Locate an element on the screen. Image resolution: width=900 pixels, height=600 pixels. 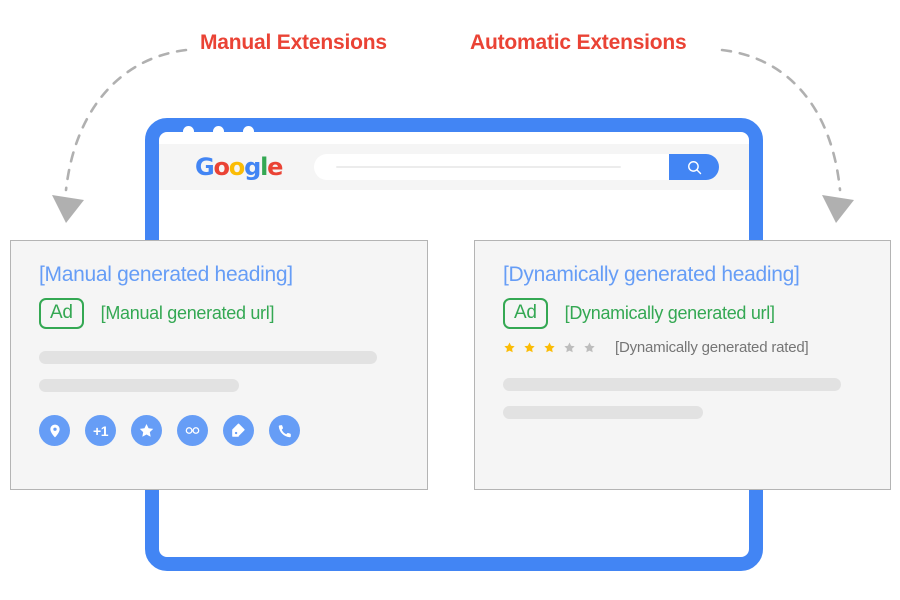
plus-one-icon-chip: +1 is located at coordinates (100, 431).